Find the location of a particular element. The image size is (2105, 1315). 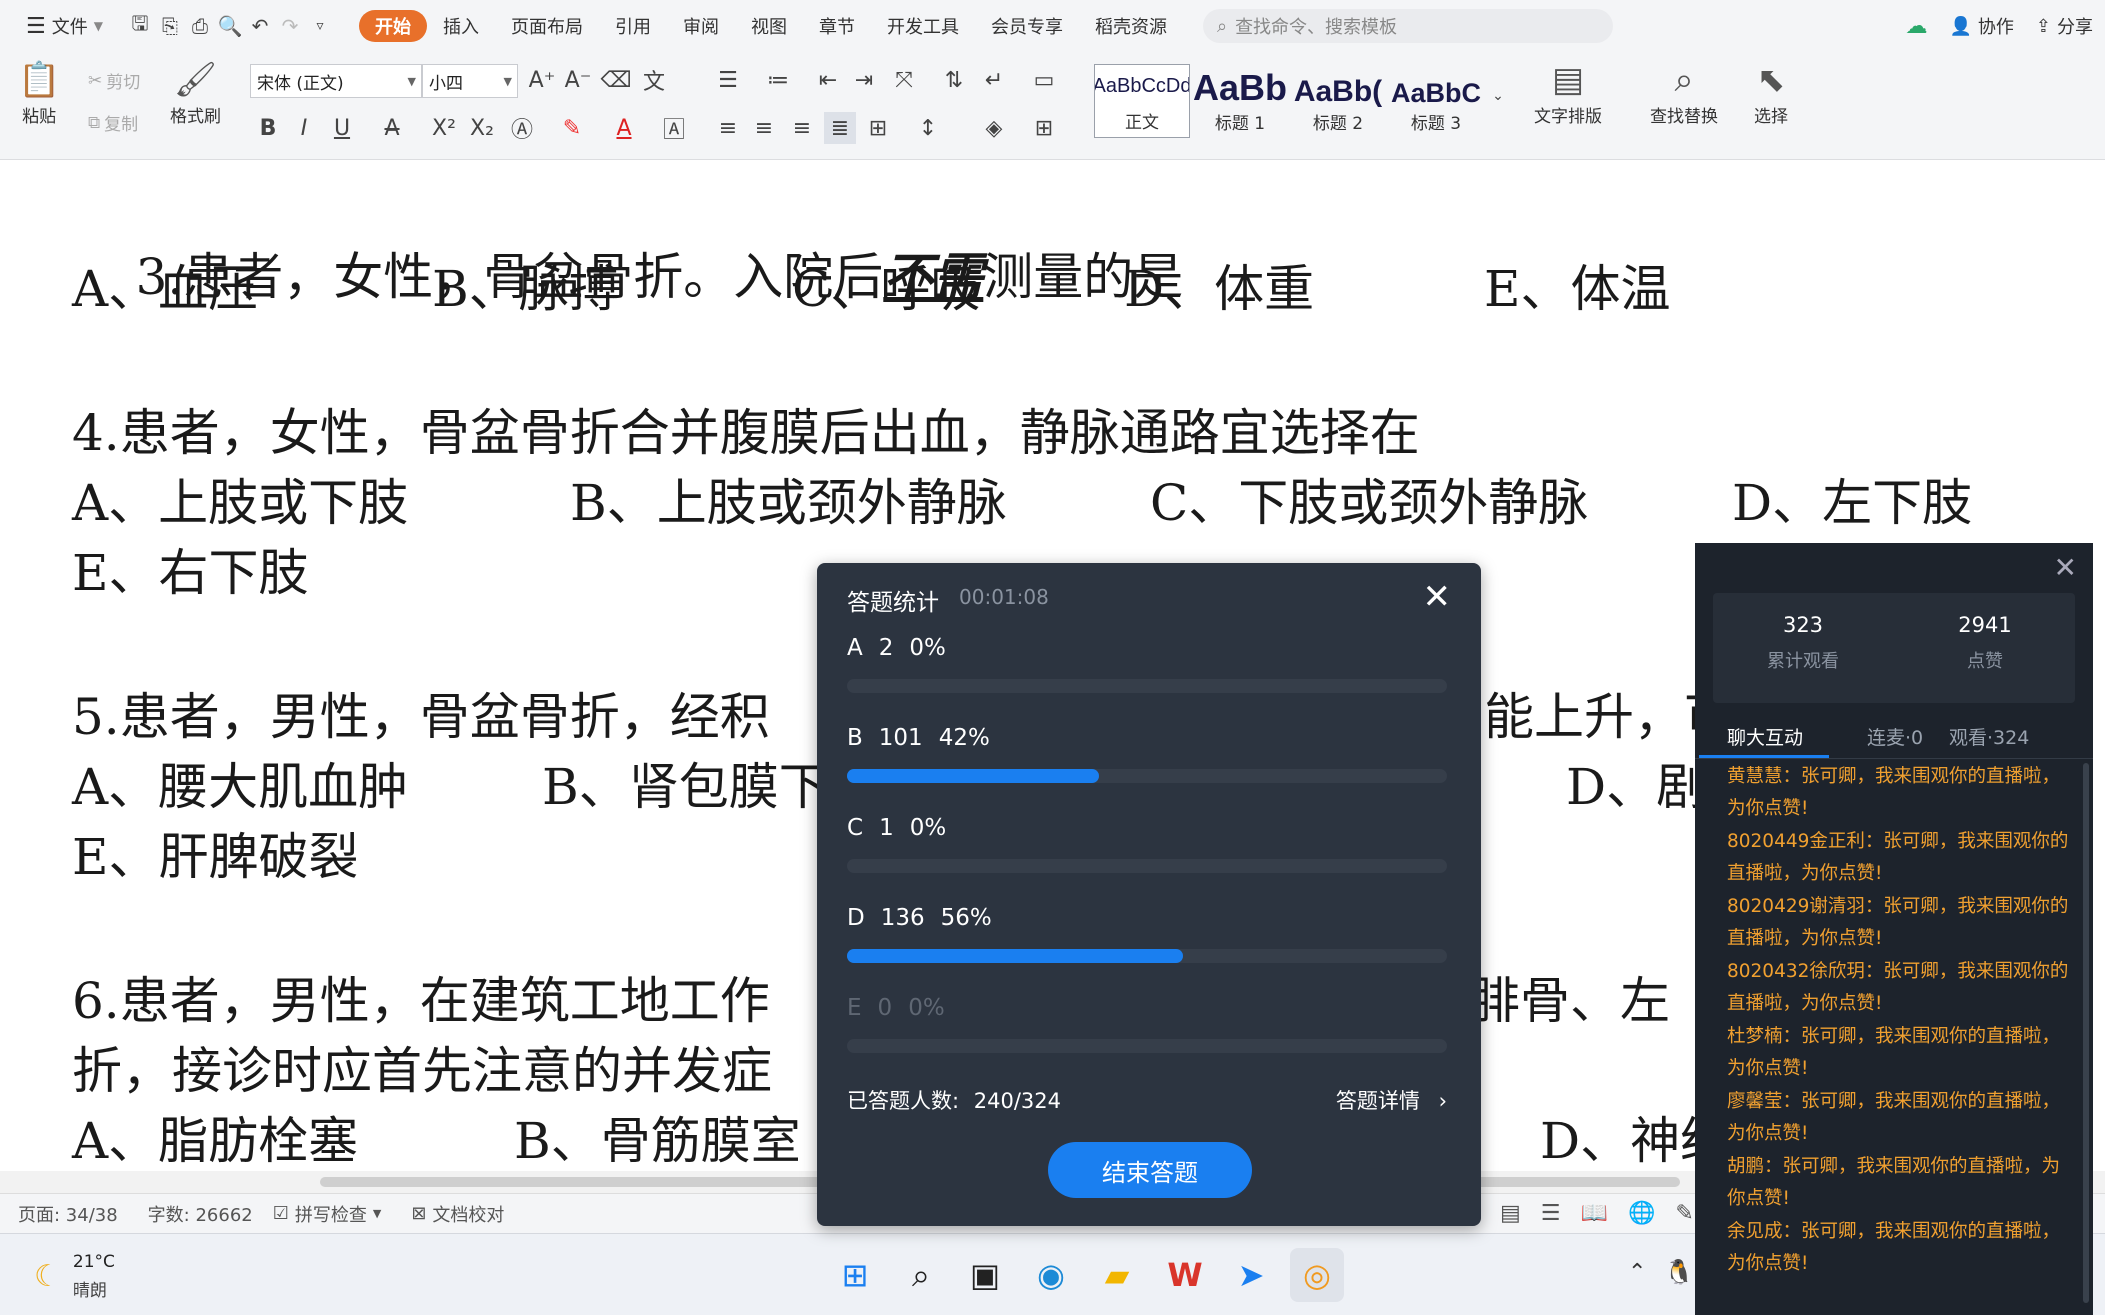

option-count: 1 is located at coordinates (886, 828).